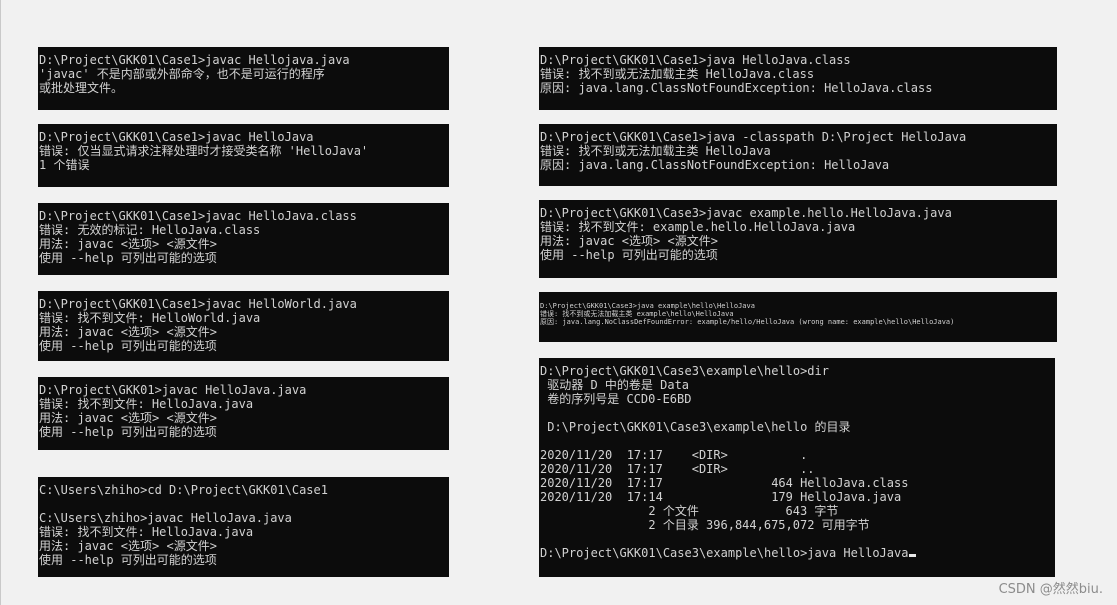  Describe the element at coordinates (721, 497) in the screenshot. I see `terminal-line: 2020/11/20 17:14 179 HelloJava.java` at that location.